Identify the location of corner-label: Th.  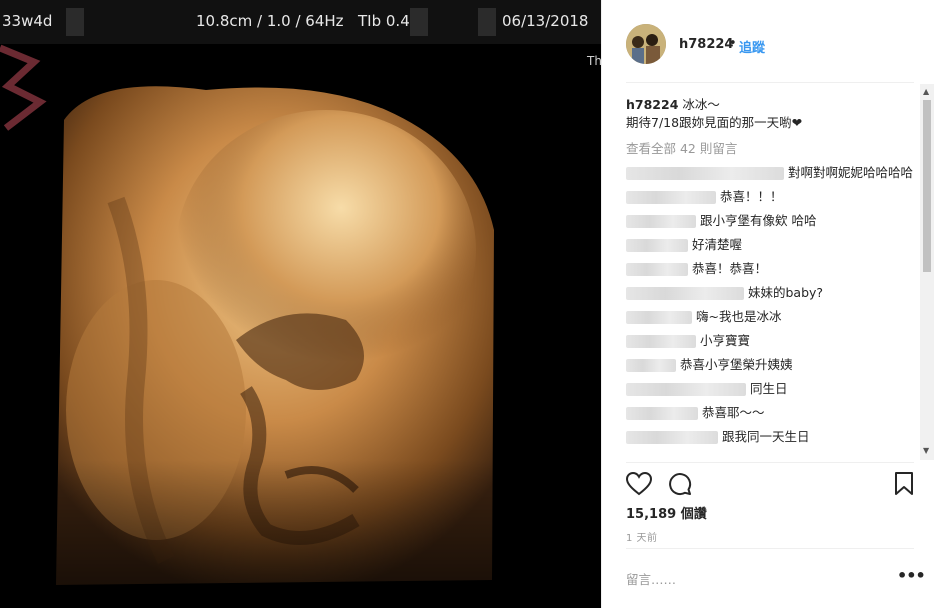
(594, 61).